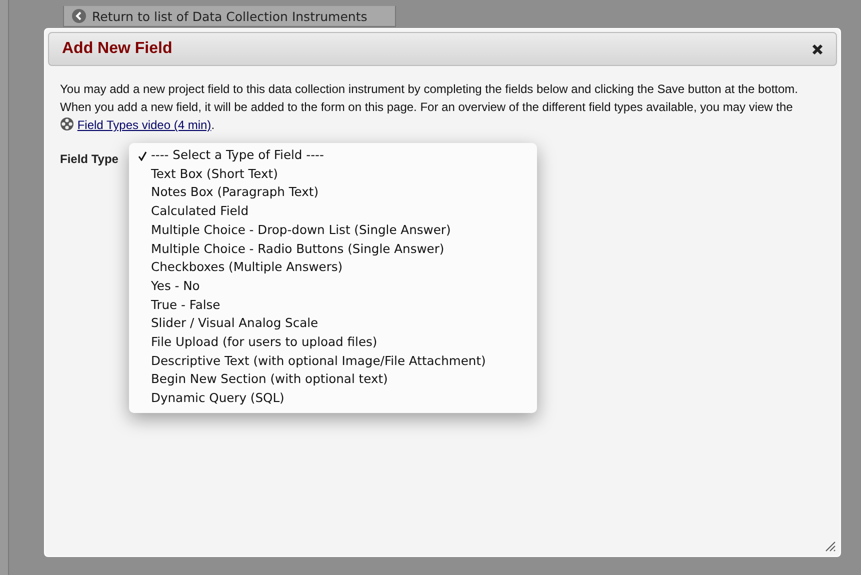  Describe the element at coordinates (333, 230) in the screenshot. I see `menu-option: Multiple Choice - Drop-down List (Single Answer)` at that location.